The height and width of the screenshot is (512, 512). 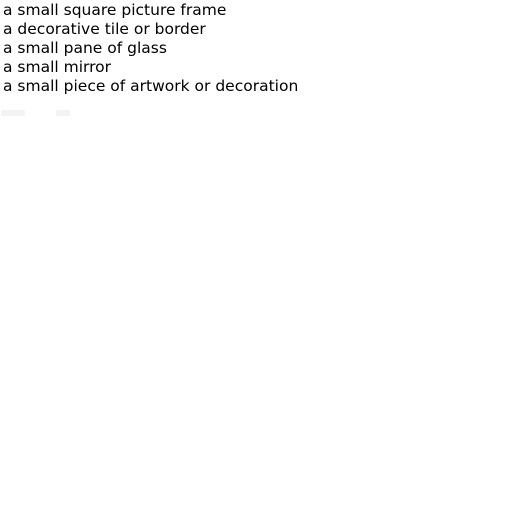 I want to click on list-item: a decorative tile or border, so click(x=104, y=29).